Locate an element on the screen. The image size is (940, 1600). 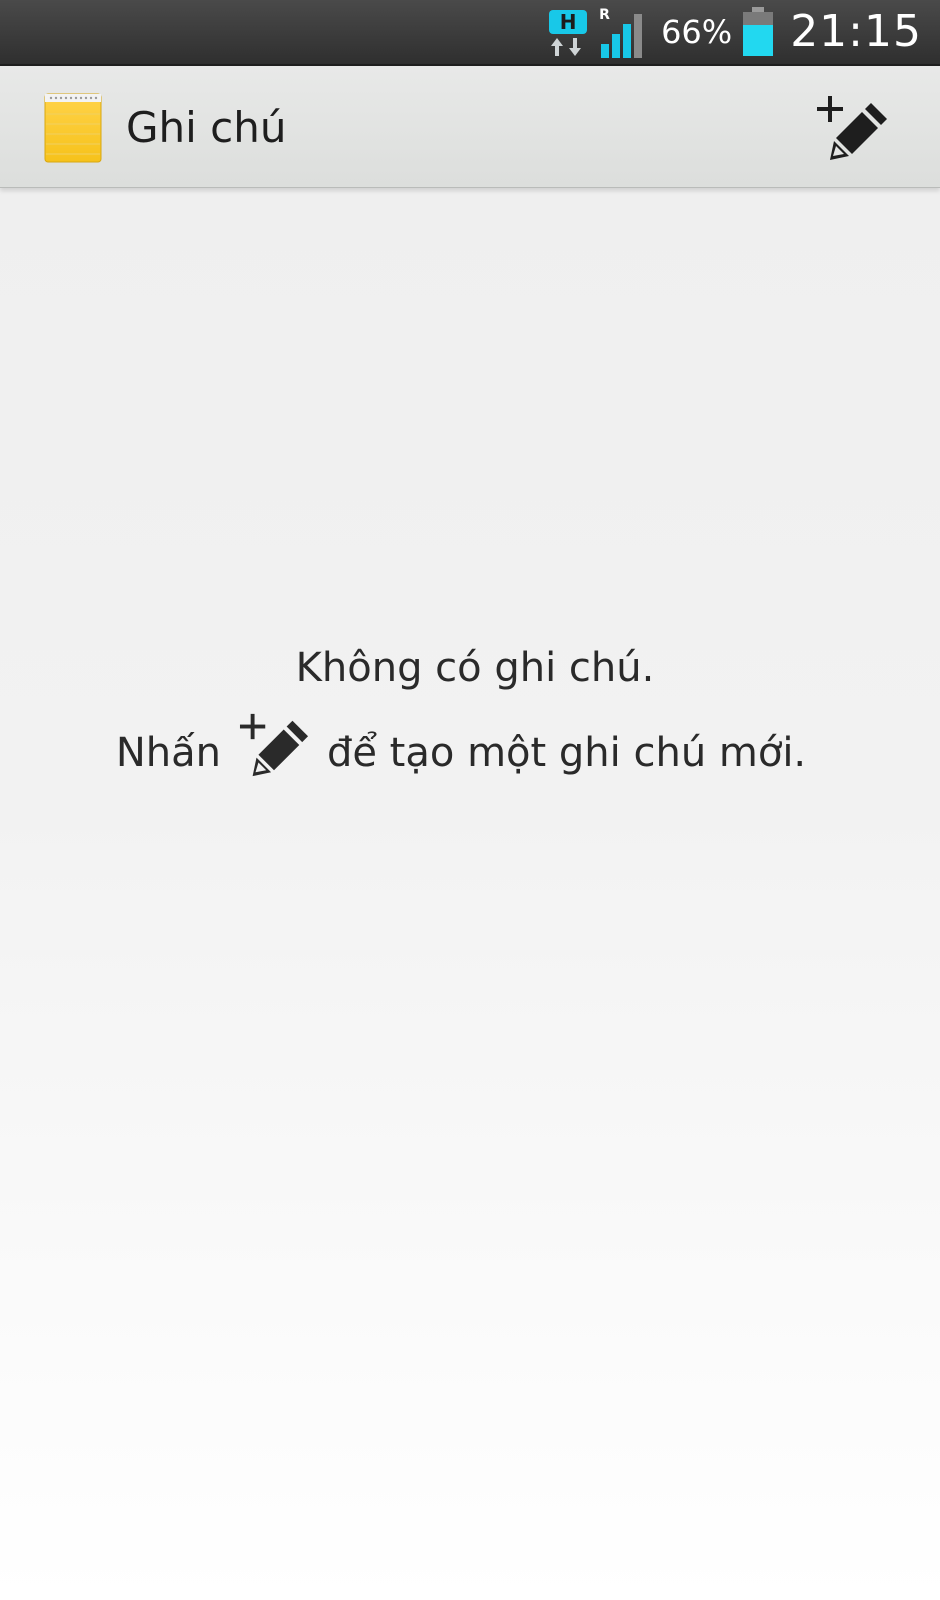
clock: 21:15 is located at coordinates (856, 31).